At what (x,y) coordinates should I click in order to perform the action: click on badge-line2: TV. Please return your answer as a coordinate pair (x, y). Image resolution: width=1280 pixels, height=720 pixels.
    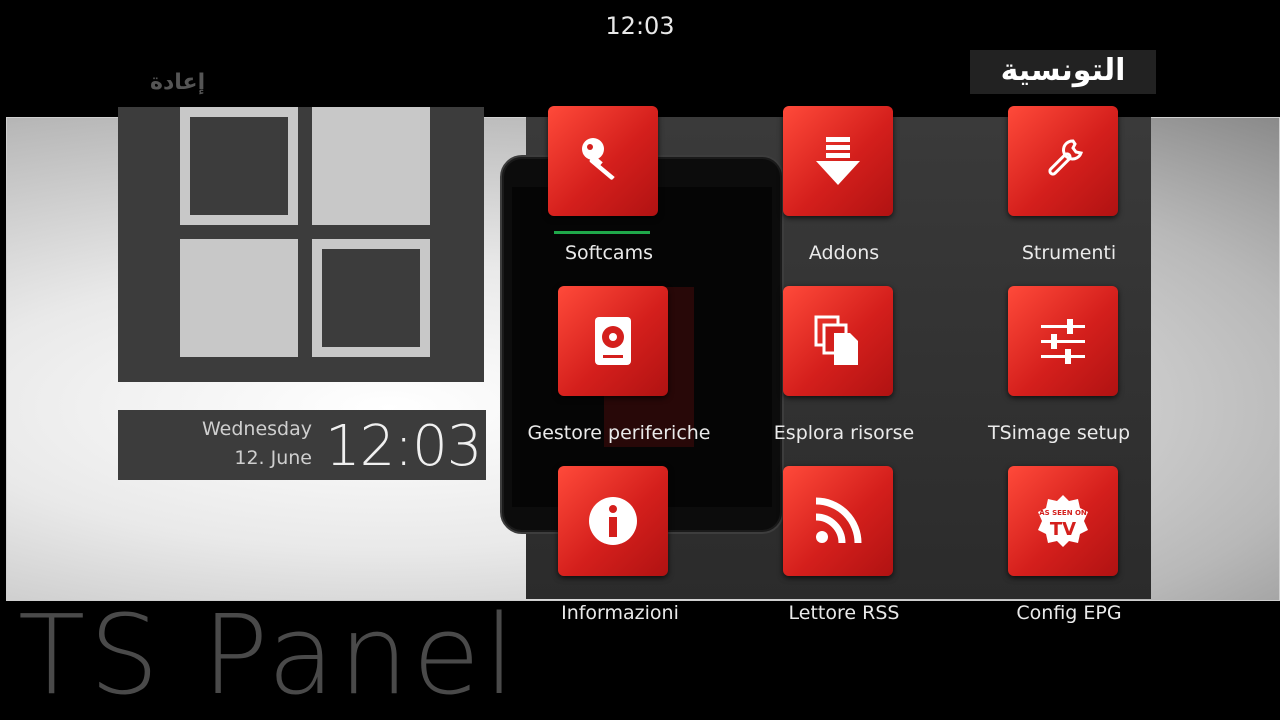
    Looking at the image, I should click on (1063, 529).